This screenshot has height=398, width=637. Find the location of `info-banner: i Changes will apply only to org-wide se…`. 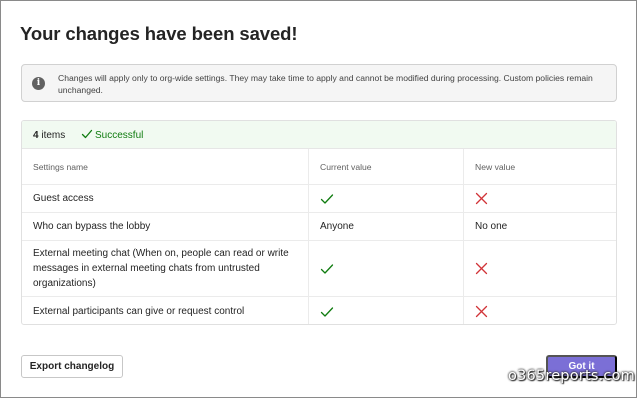

info-banner: i Changes will apply only to org-wide se… is located at coordinates (319, 83).